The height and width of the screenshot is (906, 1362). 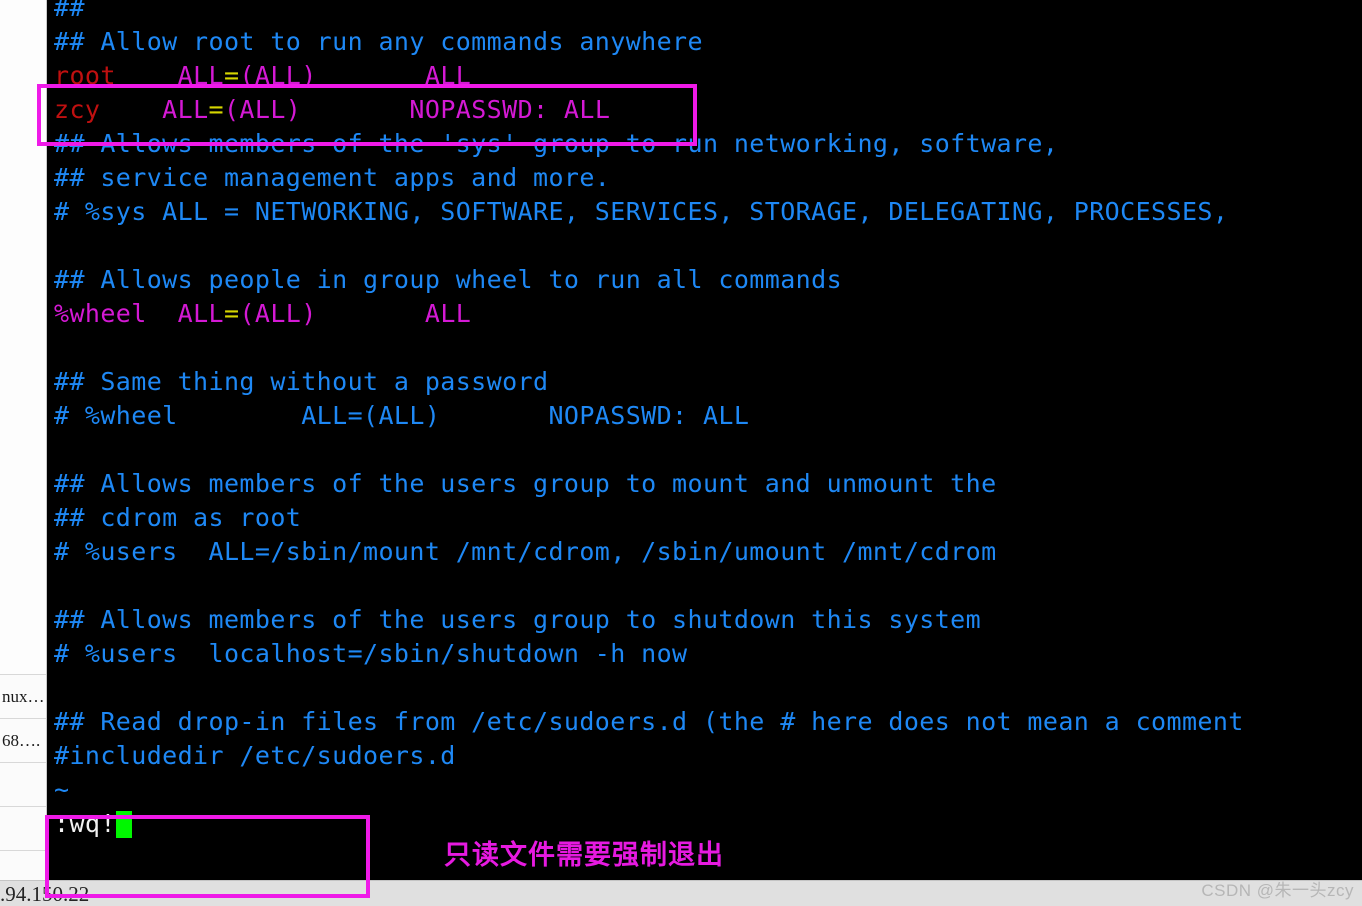 What do you see at coordinates (23, 740) in the screenshot?
I see `list-item: 68….` at bounding box center [23, 740].